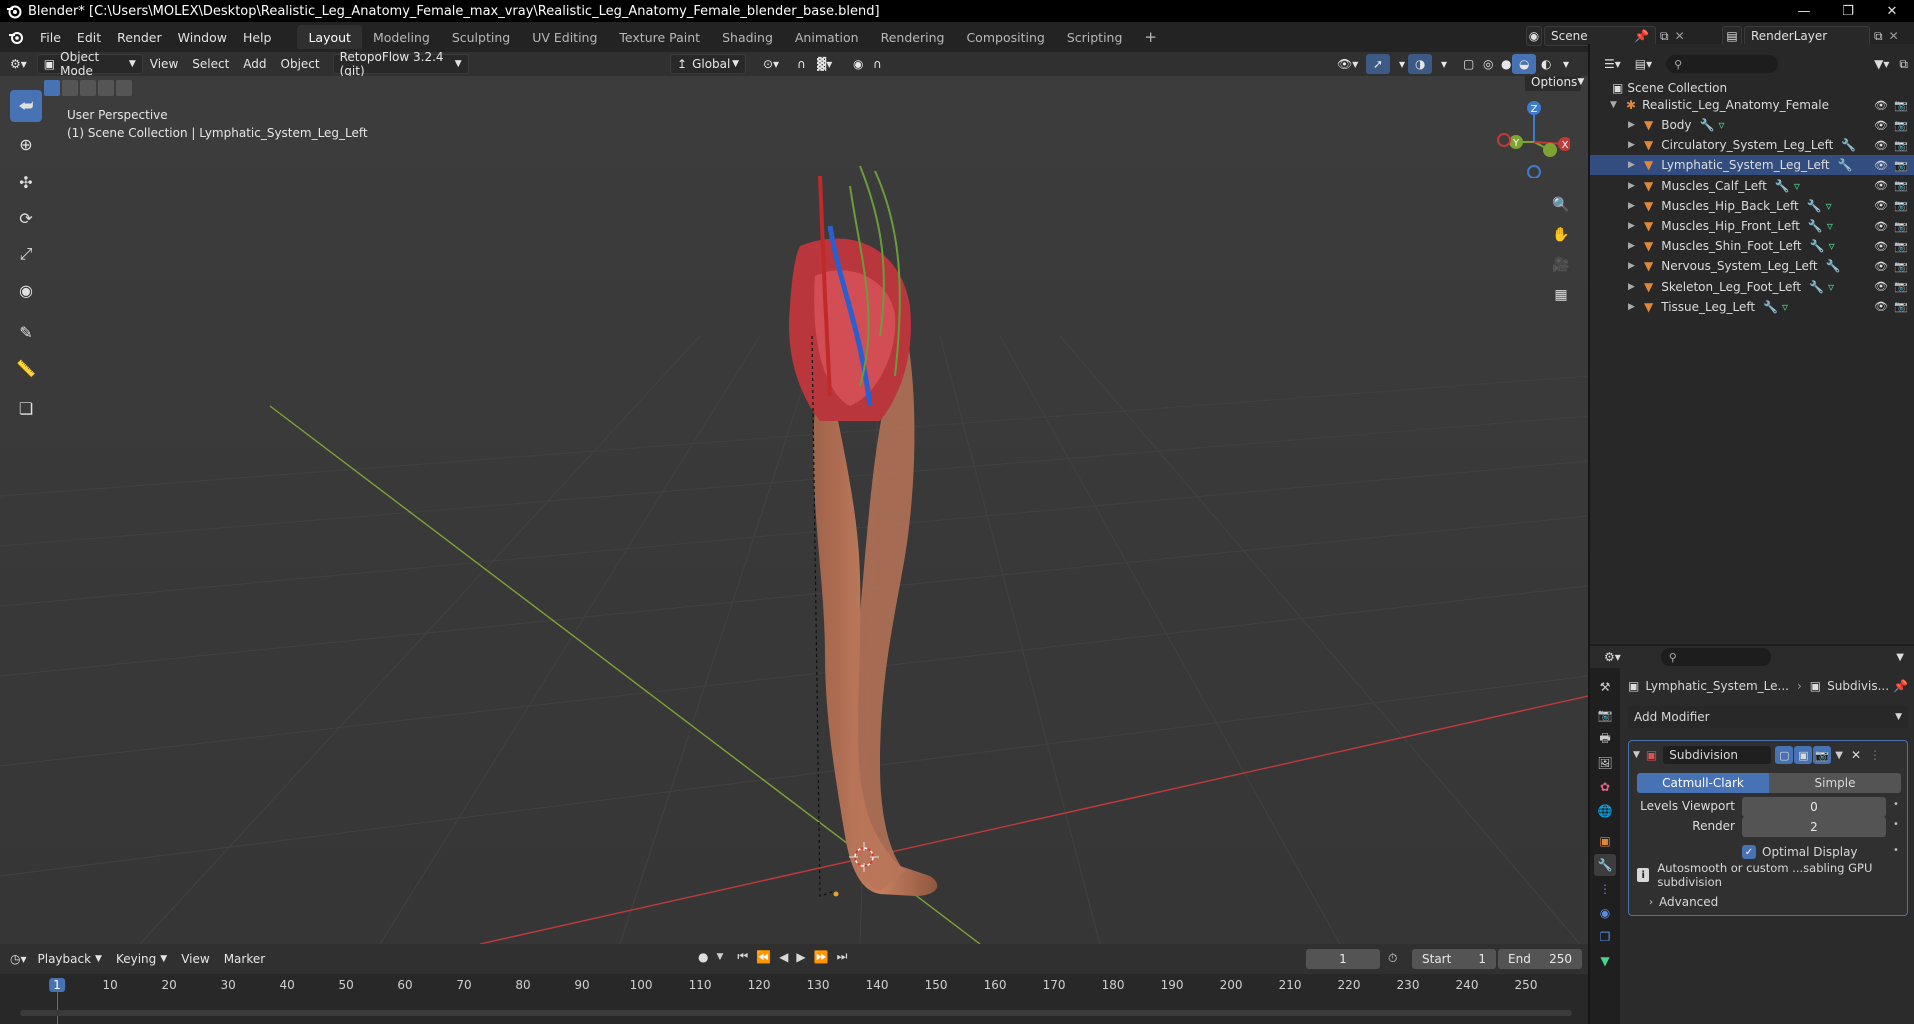 The width and height of the screenshot is (1914, 1024). Describe the element at coordinates (1814, 827) in the screenshot. I see `render-levels-field: 2` at that location.